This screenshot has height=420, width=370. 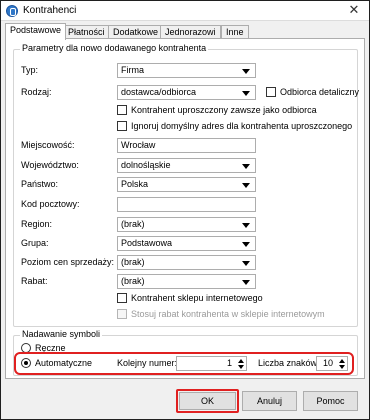 I want to click on wojewodztwo-value: dolnośląskie, so click(x=146, y=165).